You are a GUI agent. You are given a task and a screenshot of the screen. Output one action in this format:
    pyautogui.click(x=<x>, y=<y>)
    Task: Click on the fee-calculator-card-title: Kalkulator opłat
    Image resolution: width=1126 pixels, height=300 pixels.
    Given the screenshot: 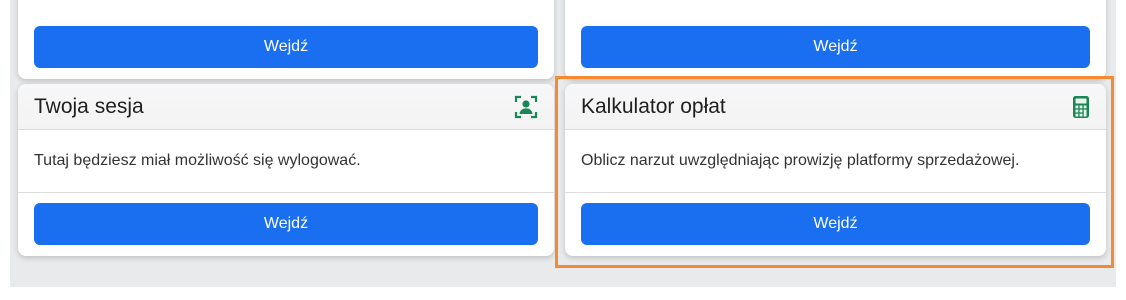 What is the action you would take?
    pyautogui.click(x=653, y=106)
    